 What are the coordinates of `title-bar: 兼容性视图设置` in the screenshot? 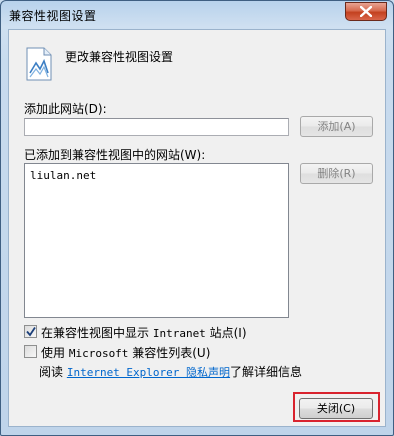 It's located at (197, 15).